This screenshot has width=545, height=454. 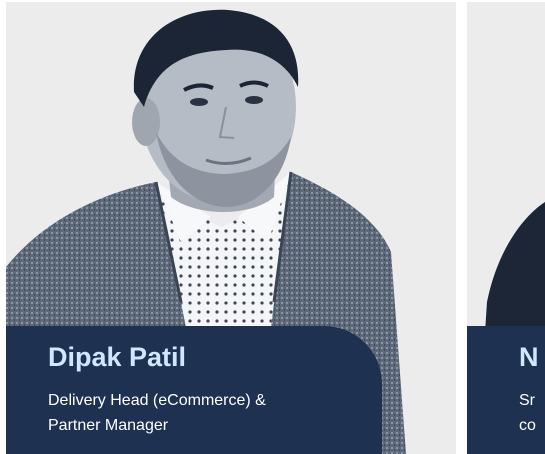 What do you see at coordinates (527, 425) in the screenshot?
I see `member-role-line-2: co` at bounding box center [527, 425].